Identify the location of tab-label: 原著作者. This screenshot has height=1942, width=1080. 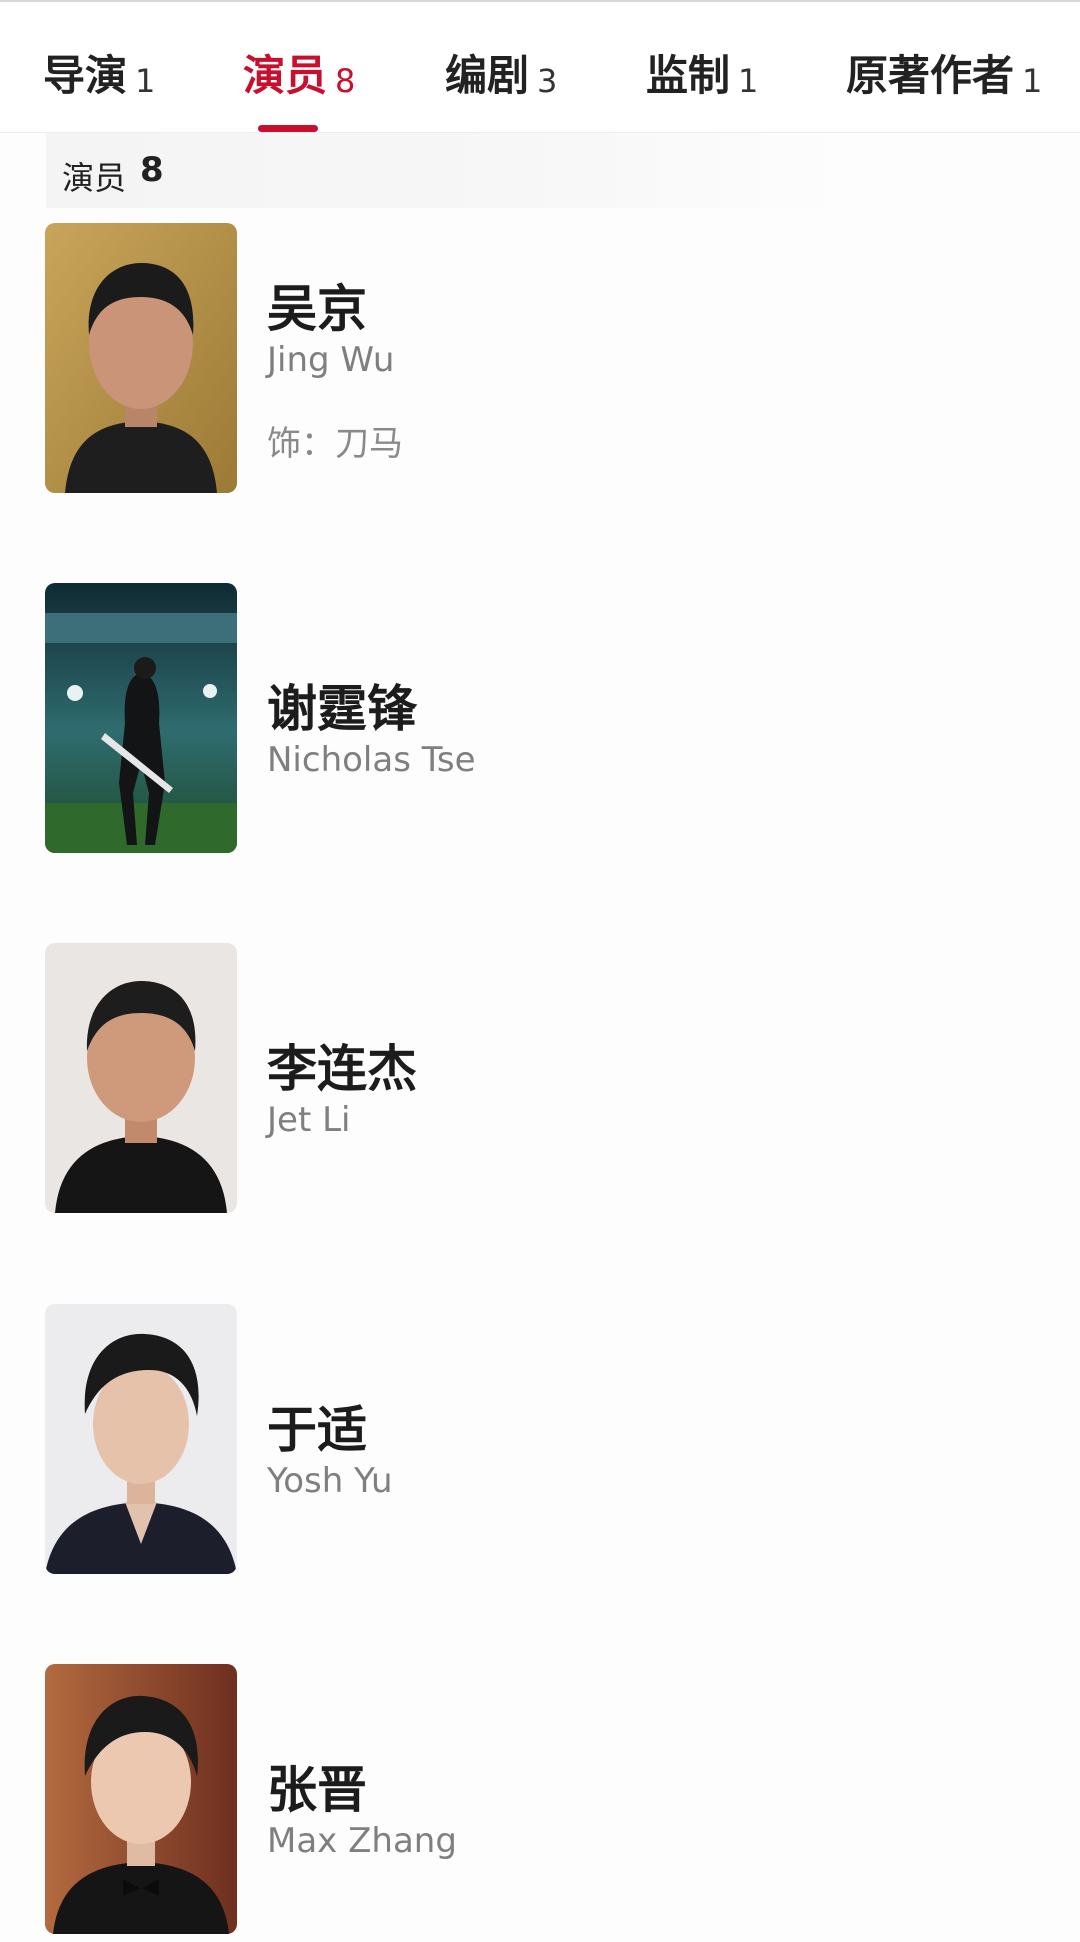
(930, 75).